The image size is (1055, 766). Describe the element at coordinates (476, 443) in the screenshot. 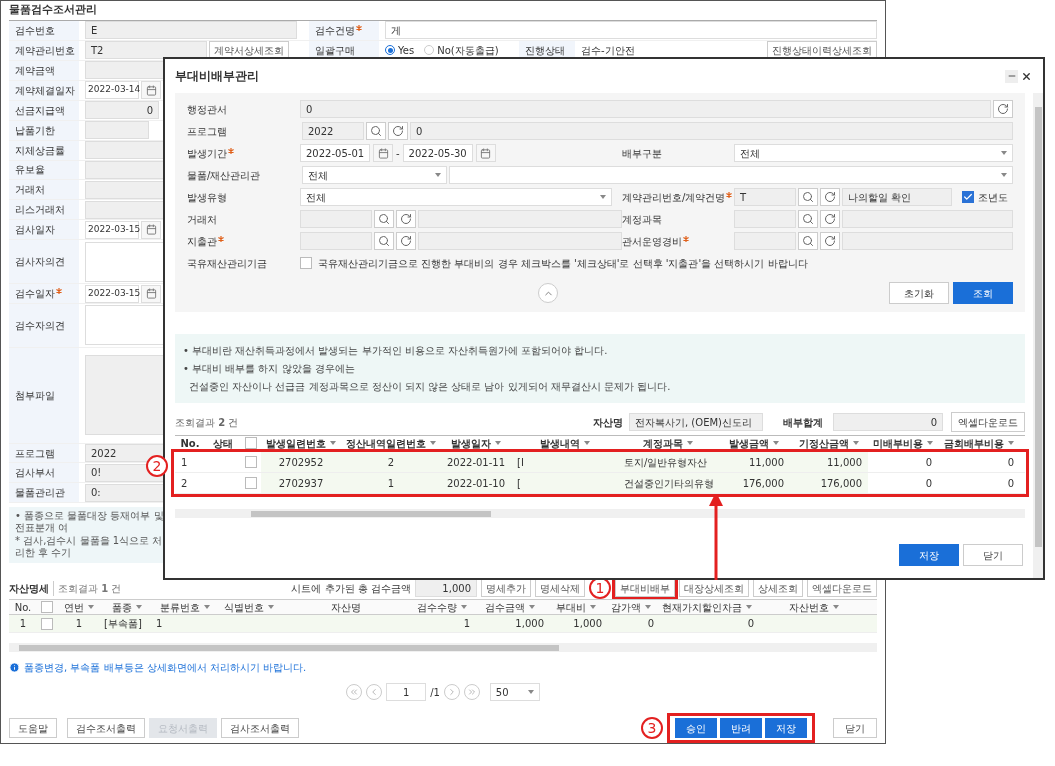

I see `column-header: 발생일자` at that location.